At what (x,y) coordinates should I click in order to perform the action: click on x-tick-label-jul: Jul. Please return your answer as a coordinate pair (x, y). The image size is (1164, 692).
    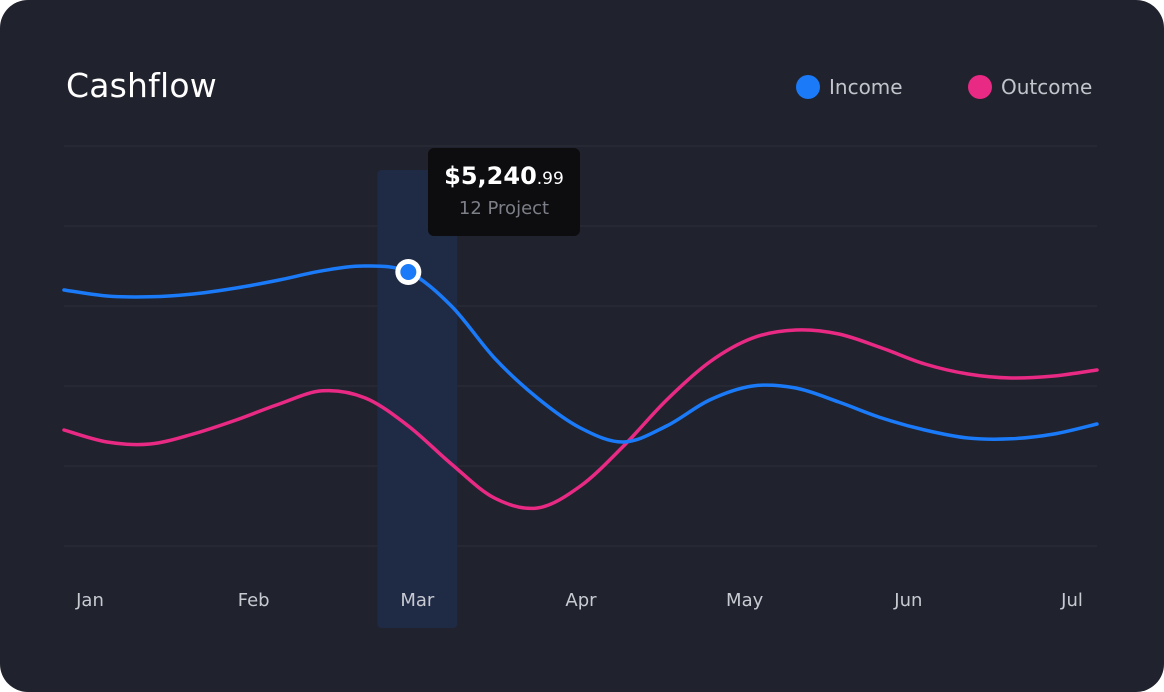
    Looking at the image, I should click on (1071, 600).